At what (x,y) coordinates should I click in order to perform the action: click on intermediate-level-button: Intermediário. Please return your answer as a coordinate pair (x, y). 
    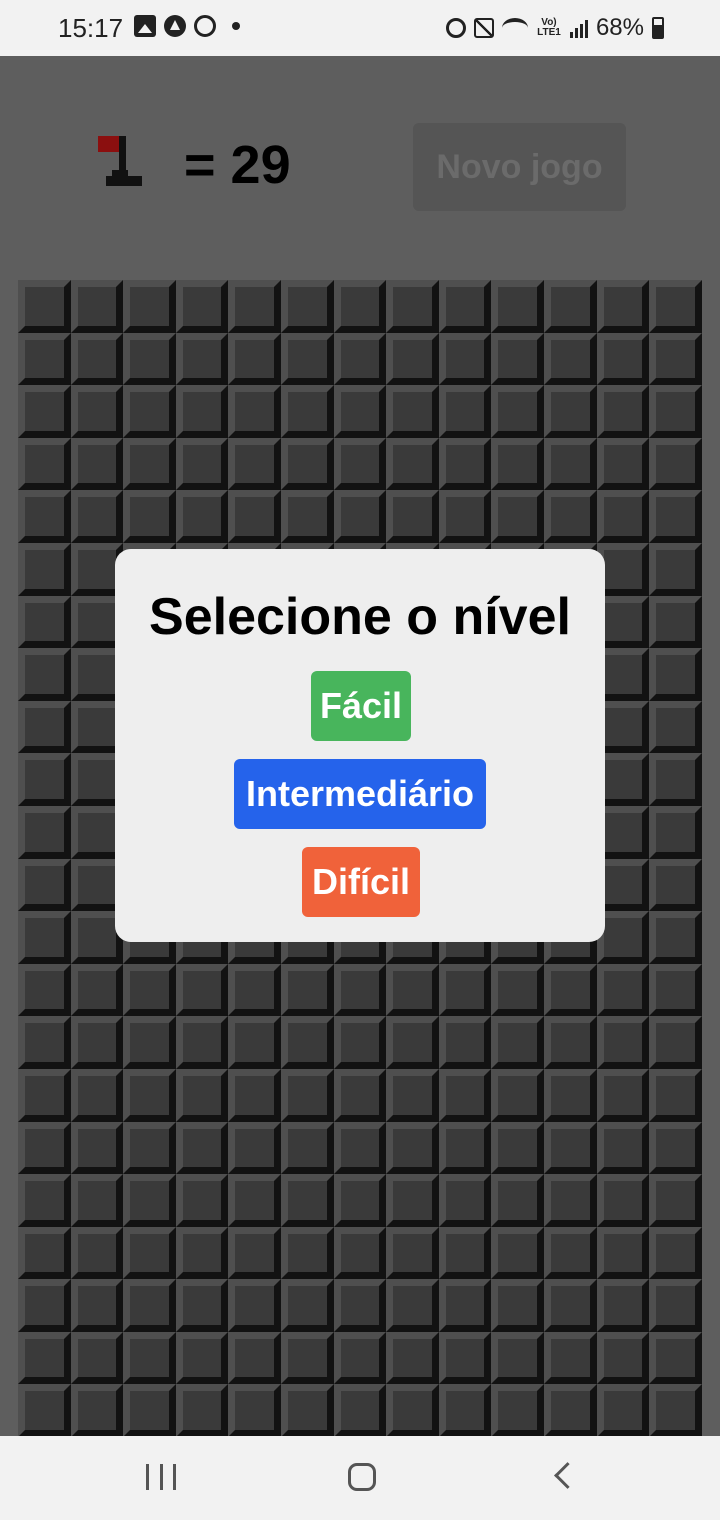
    Looking at the image, I should click on (360, 794).